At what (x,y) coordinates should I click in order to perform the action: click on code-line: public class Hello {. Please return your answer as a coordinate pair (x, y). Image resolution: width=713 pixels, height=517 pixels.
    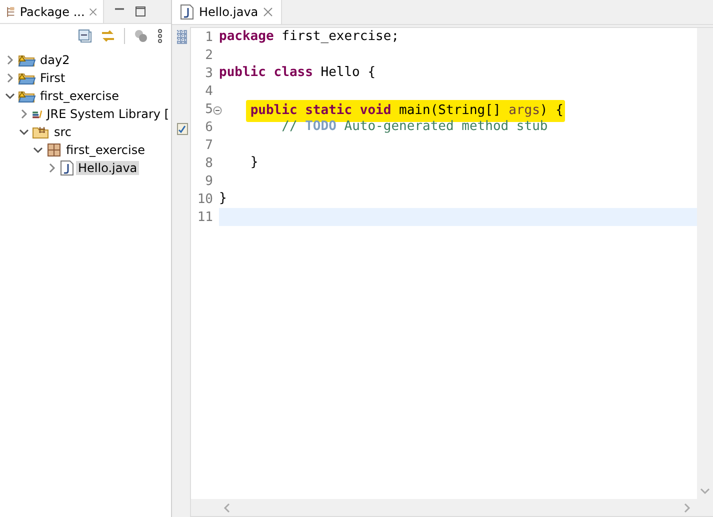
    Looking at the image, I should click on (297, 72).